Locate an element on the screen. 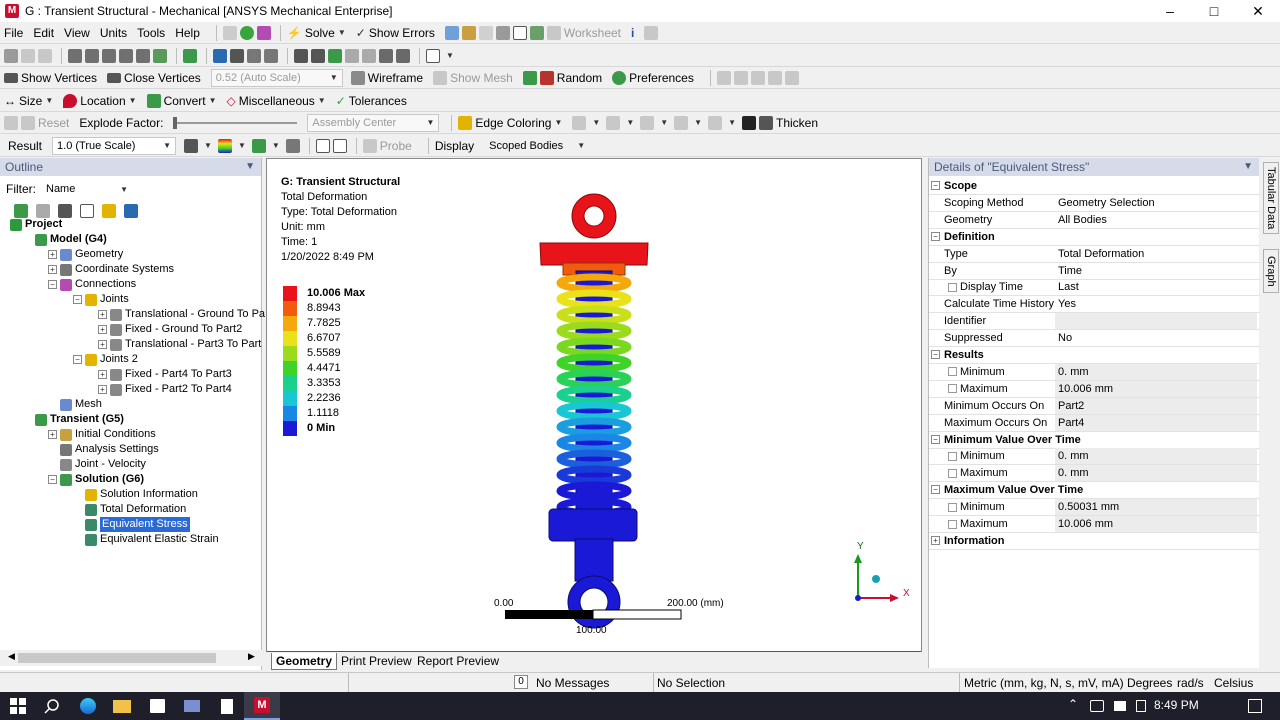 This screenshot has width=1280, height=720. taskbar-clock: 8:49 PM is located at coordinates (1176, 705).